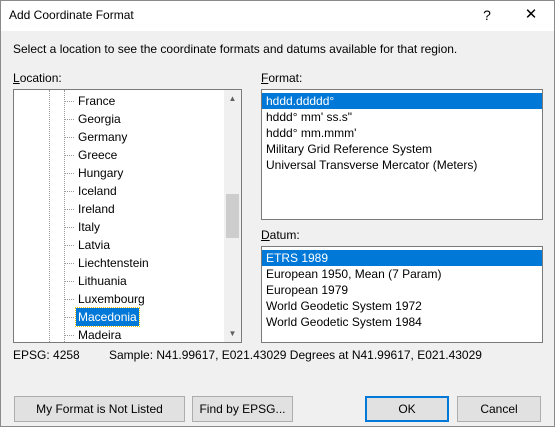 This screenshot has height=427, width=555. What do you see at coordinates (232, 333) in the screenshot?
I see `scroll-down-icon: ▼` at bounding box center [232, 333].